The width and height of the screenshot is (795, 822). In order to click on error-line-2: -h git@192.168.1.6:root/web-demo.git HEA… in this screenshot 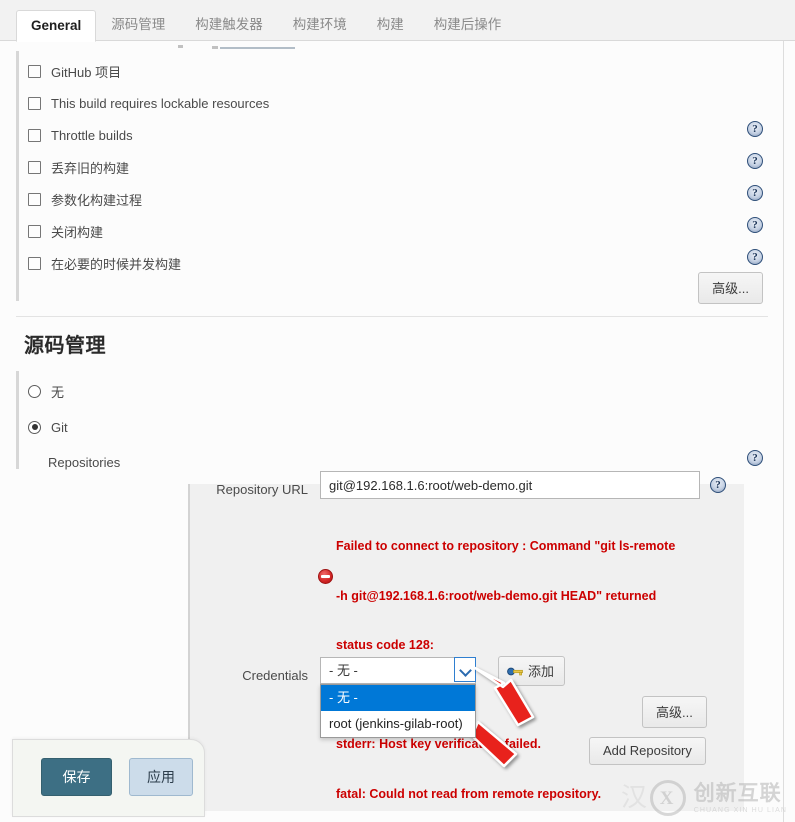, I will do `click(496, 595)`.